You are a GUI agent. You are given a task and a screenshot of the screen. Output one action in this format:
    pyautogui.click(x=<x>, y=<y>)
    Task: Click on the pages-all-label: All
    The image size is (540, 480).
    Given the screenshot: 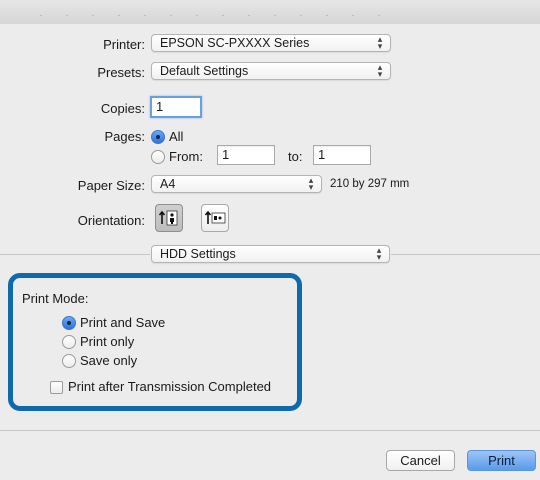 What is the action you would take?
    pyautogui.click(x=176, y=136)
    